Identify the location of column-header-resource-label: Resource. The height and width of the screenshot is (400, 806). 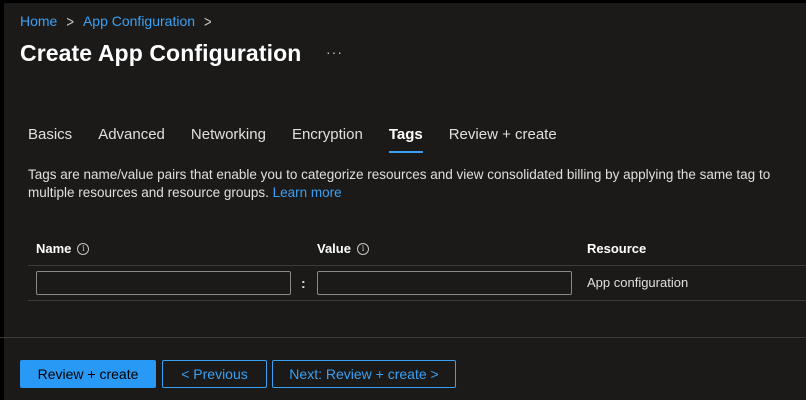
(617, 248).